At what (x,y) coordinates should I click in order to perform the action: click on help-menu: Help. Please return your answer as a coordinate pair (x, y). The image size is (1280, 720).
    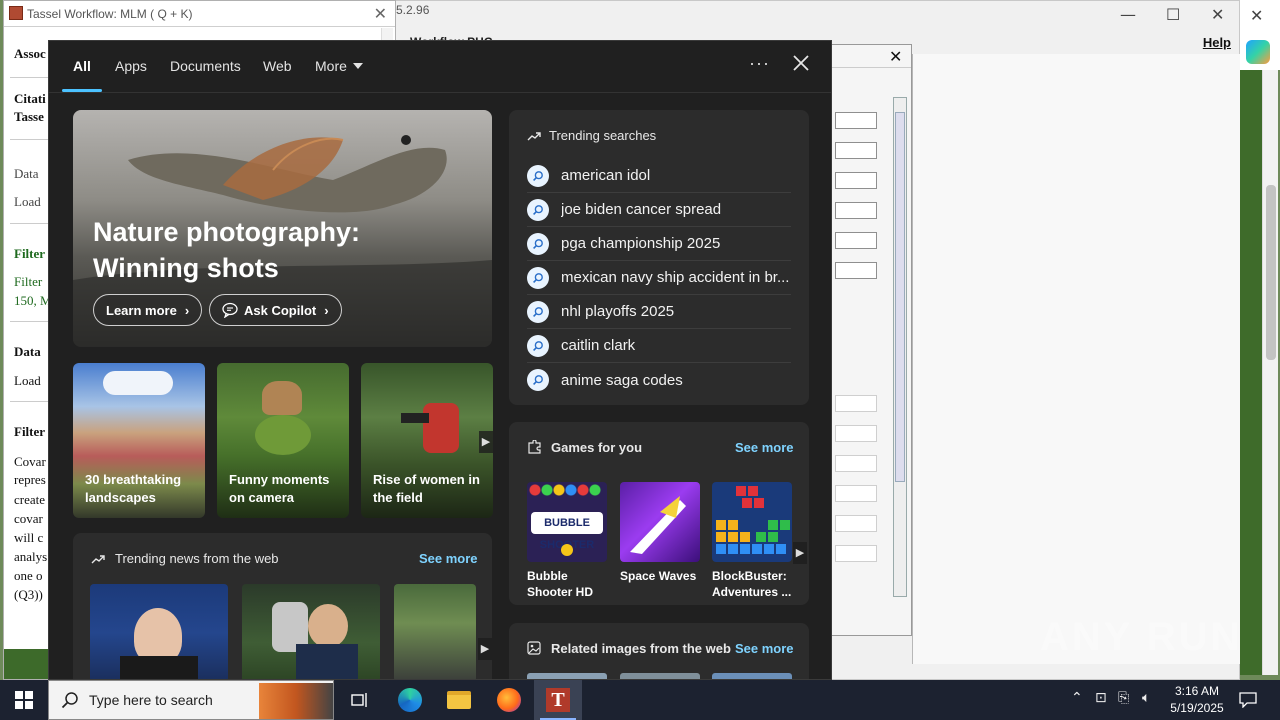
    Looking at the image, I should click on (1217, 42).